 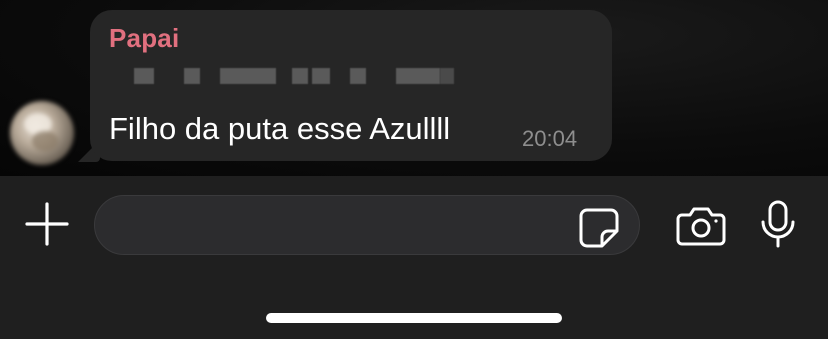 What do you see at coordinates (294, 76) in the screenshot?
I see `obscured-text` at bounding box center [294, 76].